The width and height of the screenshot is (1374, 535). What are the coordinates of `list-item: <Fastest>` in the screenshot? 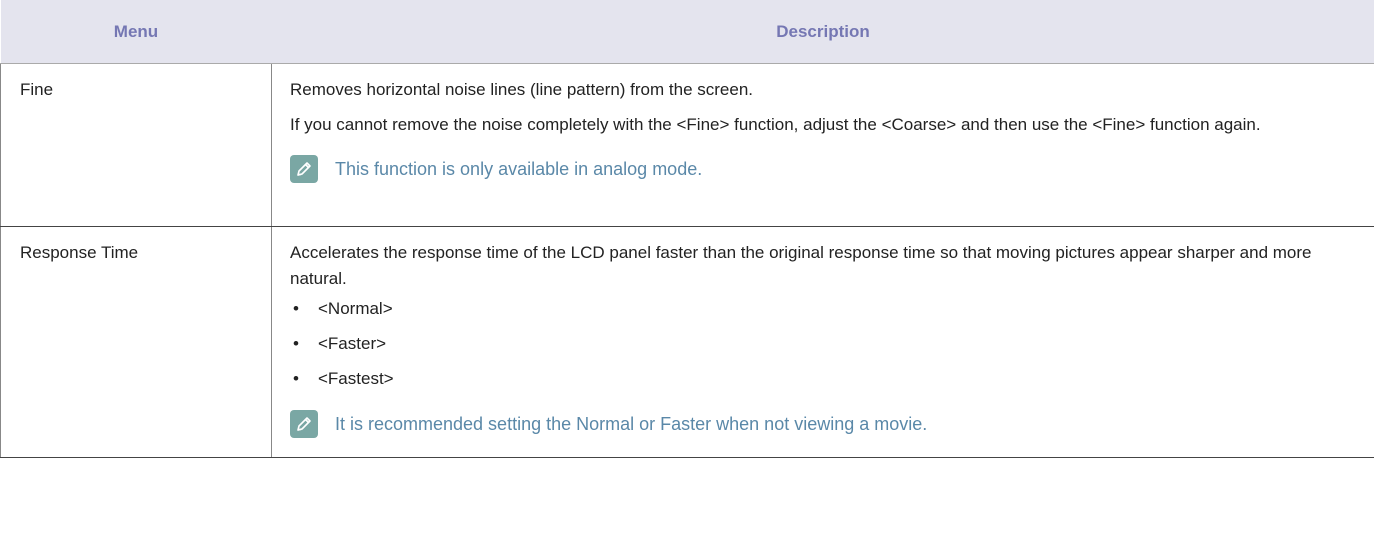 It's located at (817, 379).